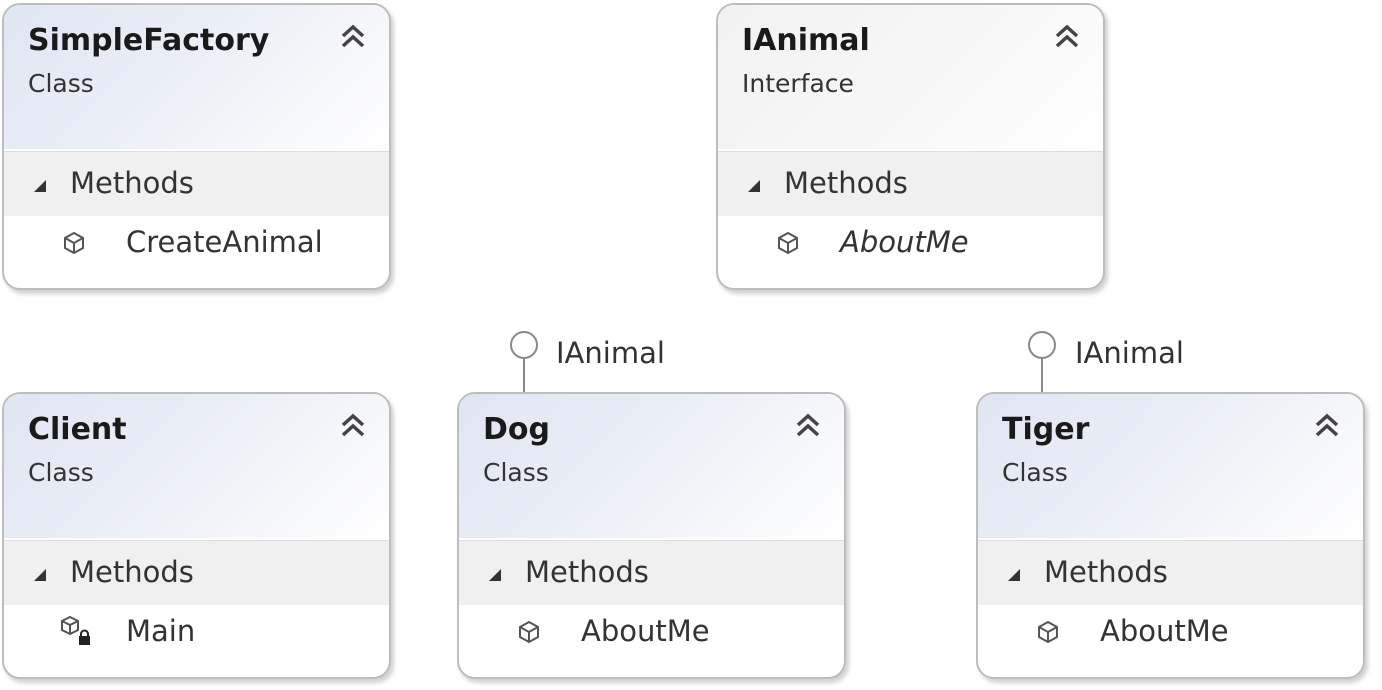 The width and height of the screenshot is (1382, 690). I want to click on class-box-dog: Dog Class Methods AboutMe, so click(651, 535).